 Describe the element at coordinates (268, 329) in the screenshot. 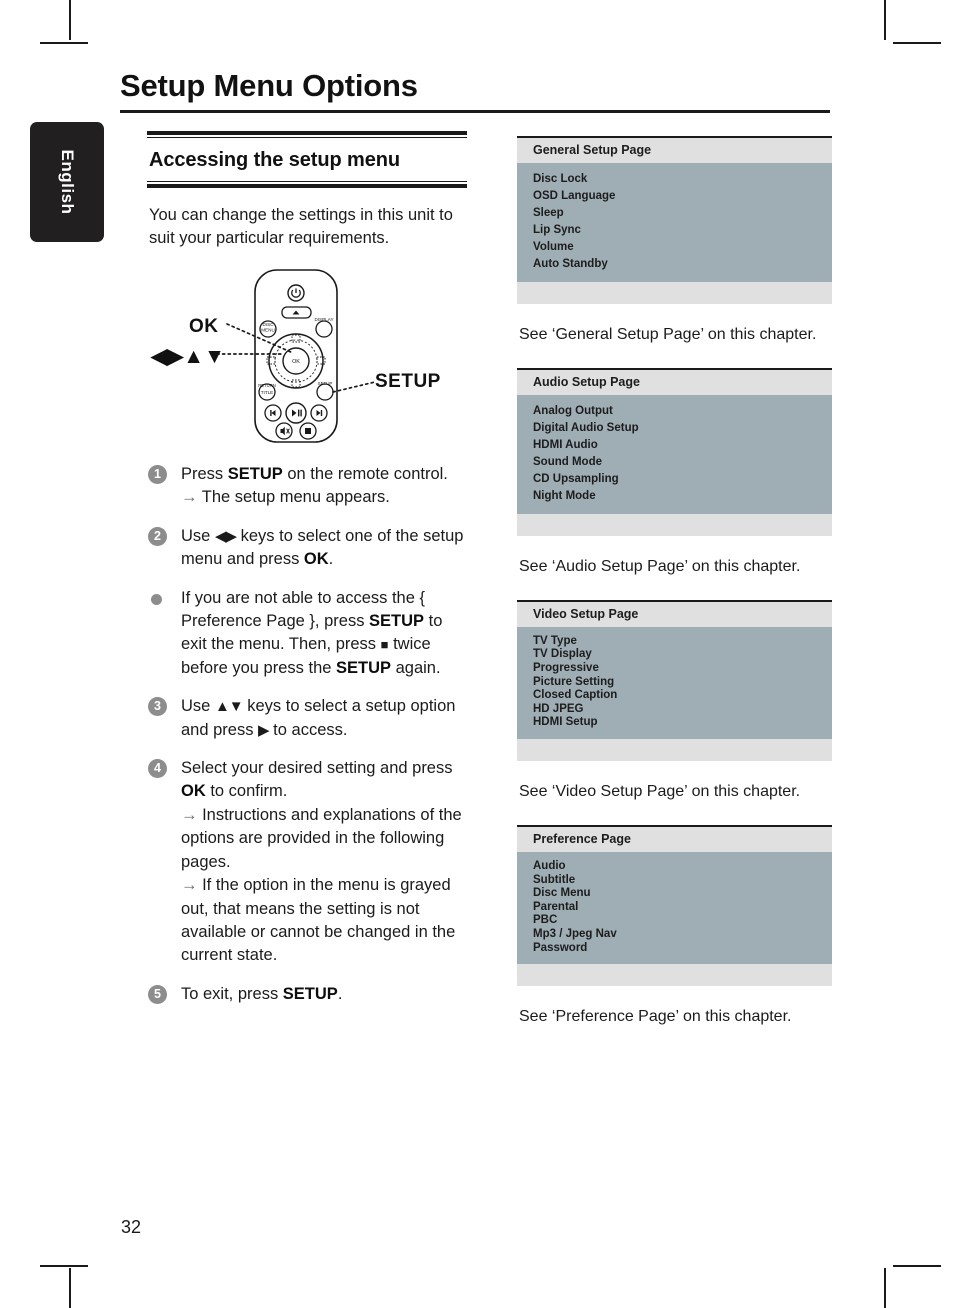

I see `svg-text: MENU` at that location.